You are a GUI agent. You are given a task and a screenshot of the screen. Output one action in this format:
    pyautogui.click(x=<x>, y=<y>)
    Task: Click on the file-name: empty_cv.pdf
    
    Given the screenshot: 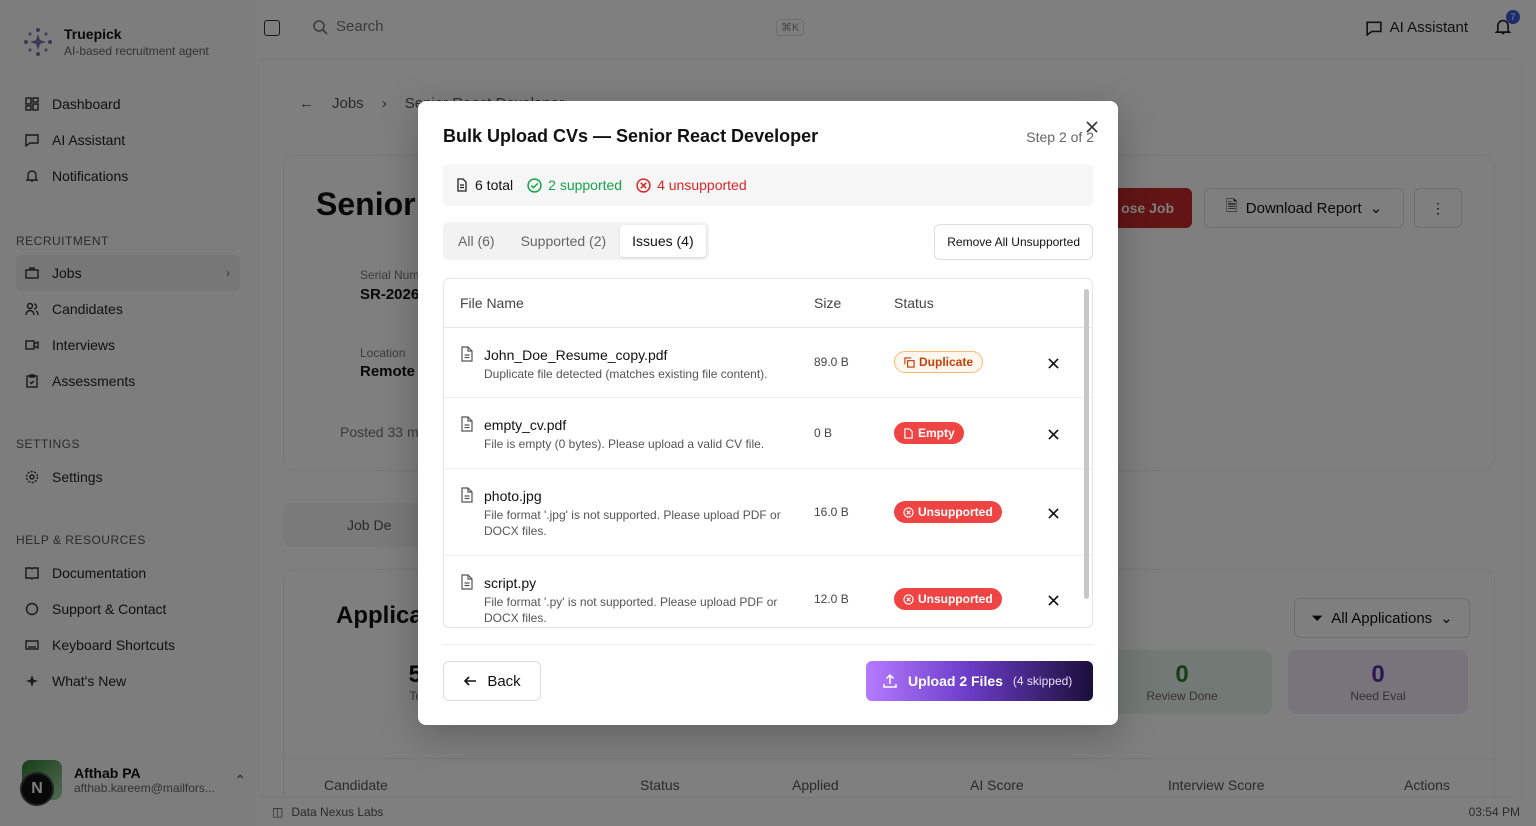 What is the action you would take?
    pyautogui.click(x=525, y=425)
    